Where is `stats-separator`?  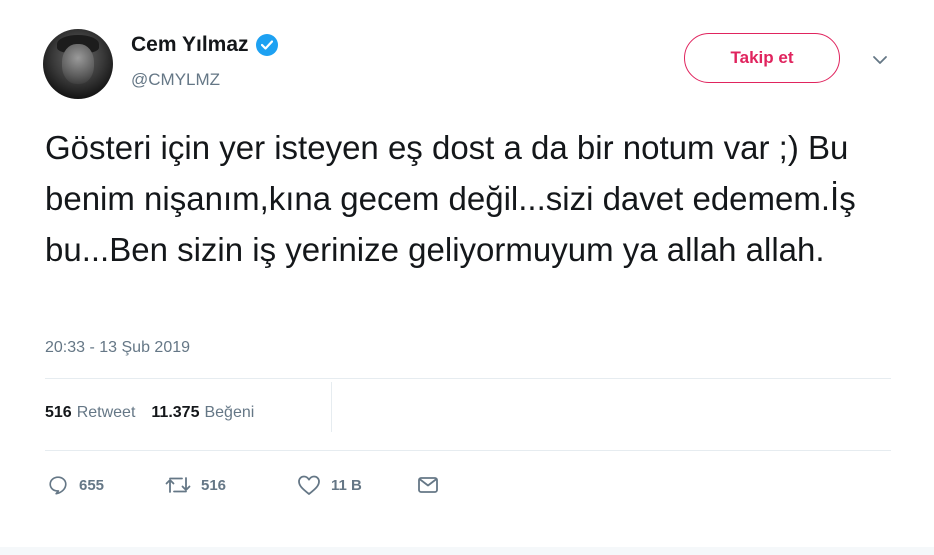
stats-separator is located at coordinates (331, 407).